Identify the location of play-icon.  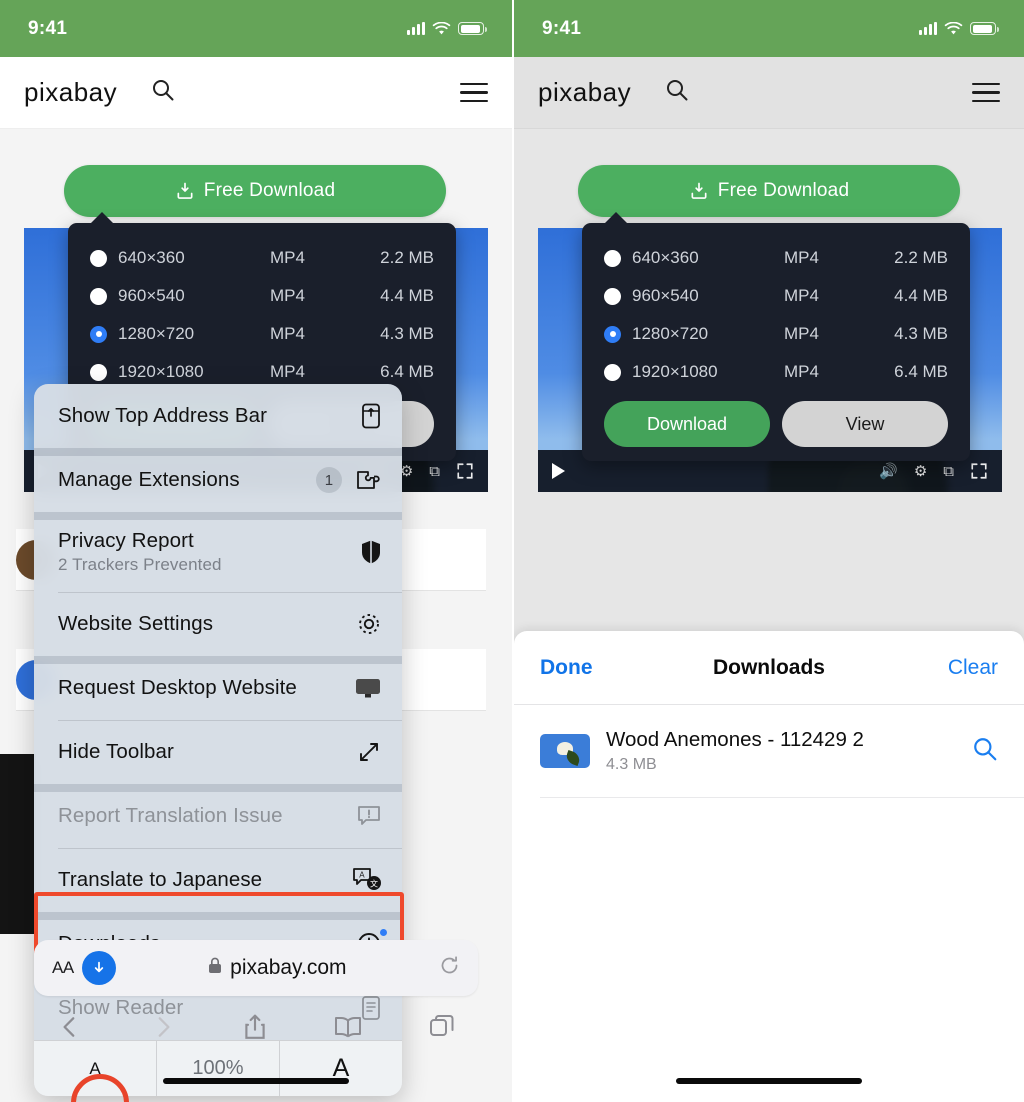
(558, 471).